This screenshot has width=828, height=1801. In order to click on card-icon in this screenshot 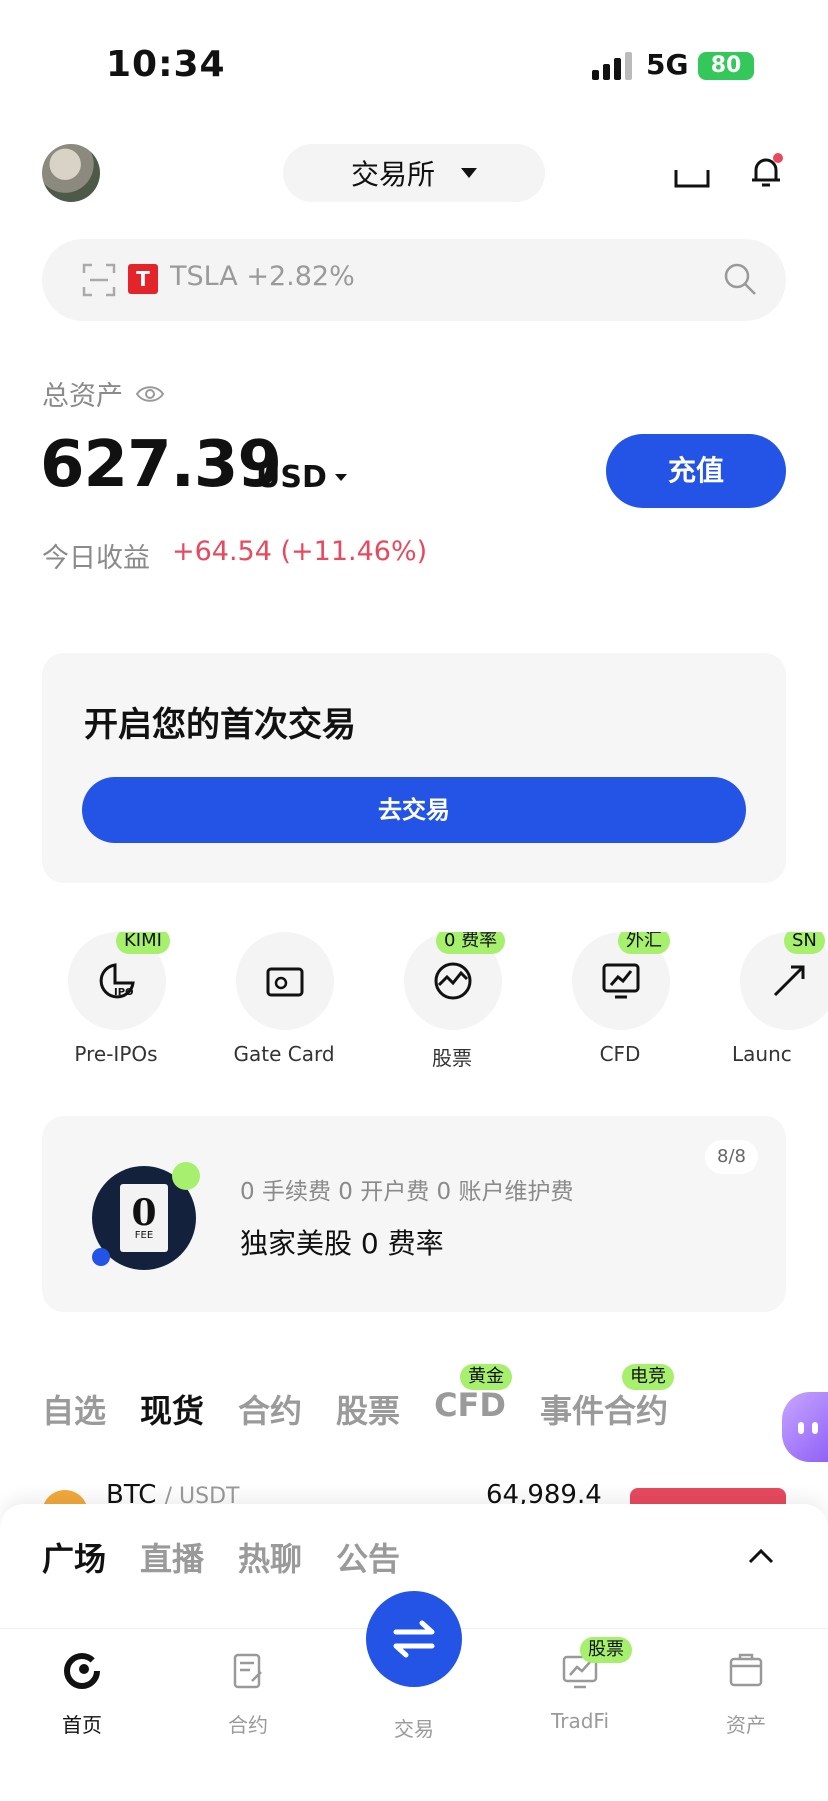, I will do `click(285, 982)`.